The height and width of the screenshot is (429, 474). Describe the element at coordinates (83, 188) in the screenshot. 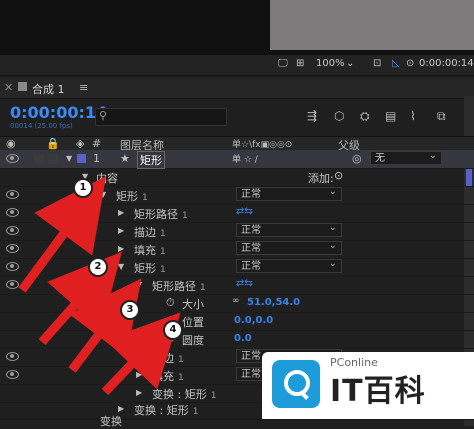

I see `step-badge-1: 1` at that location.